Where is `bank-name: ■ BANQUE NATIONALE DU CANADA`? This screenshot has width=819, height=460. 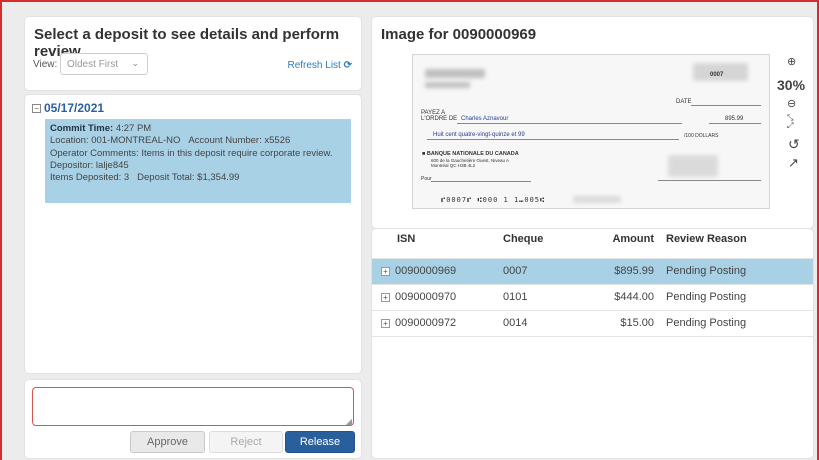
bank-name: ■ BANQUE NATIONALE DU CANADA is located at coordinates (470, 154).